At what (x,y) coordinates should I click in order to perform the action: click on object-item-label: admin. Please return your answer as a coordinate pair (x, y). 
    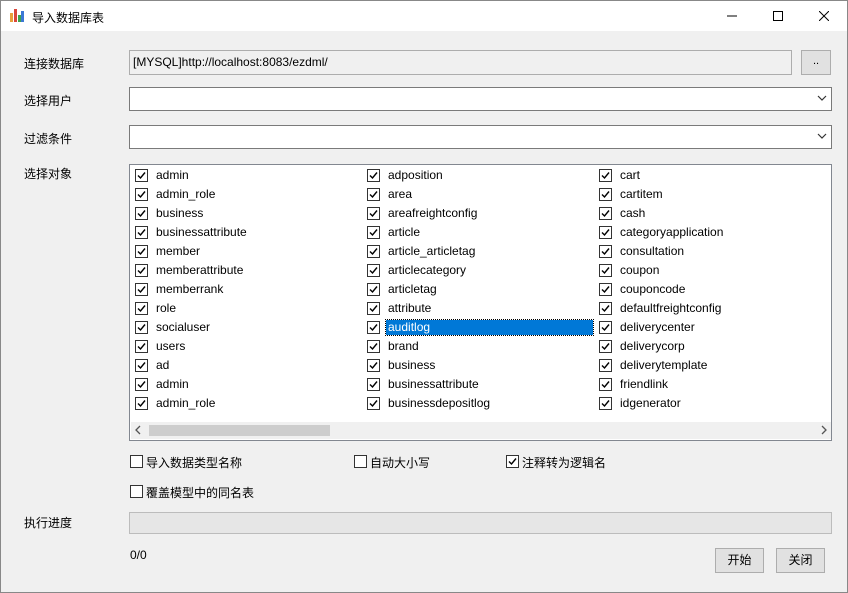
    Looking at the image, I should click on (172, 175).